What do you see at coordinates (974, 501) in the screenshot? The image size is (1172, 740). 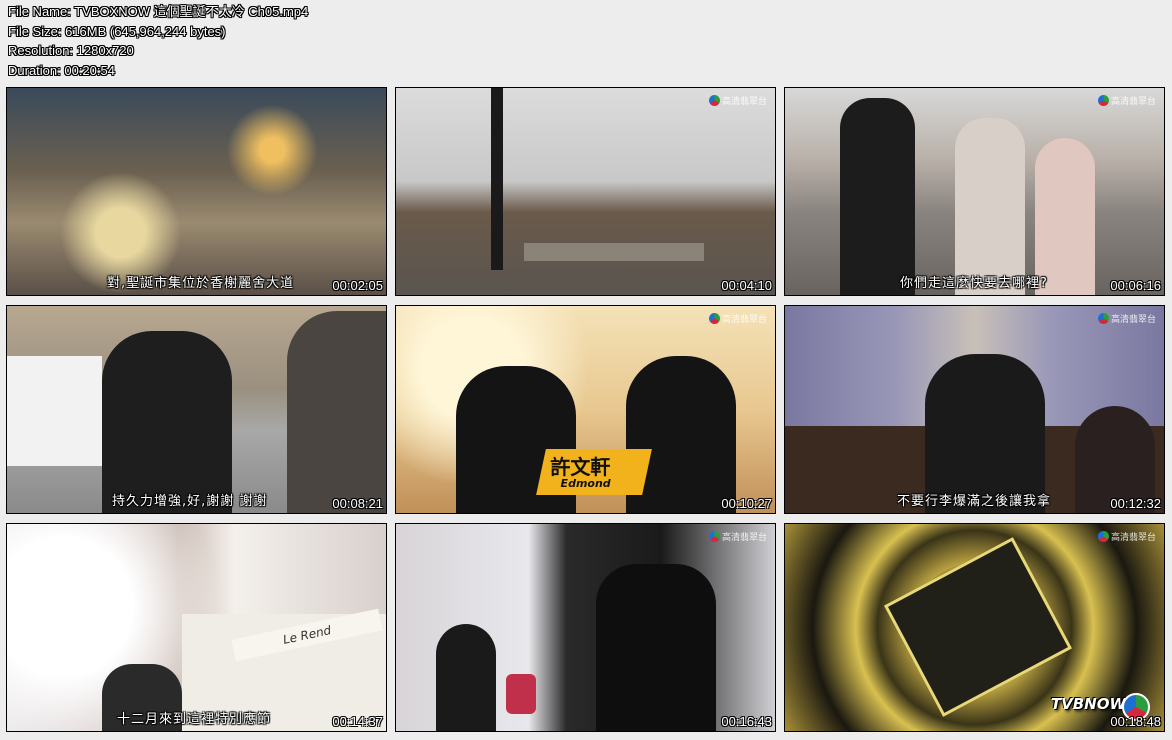 I see `subtitle: 不要行李爆滿之後讓我拿` at bounding box center [974, 501].